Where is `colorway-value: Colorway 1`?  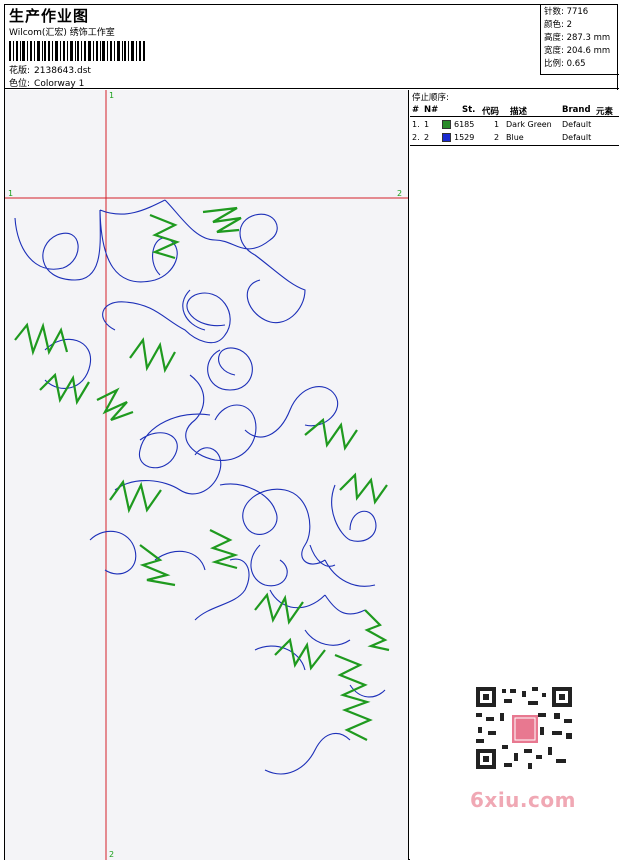
colorway-value: Colorway 1 is located at coordinates (59, 84).